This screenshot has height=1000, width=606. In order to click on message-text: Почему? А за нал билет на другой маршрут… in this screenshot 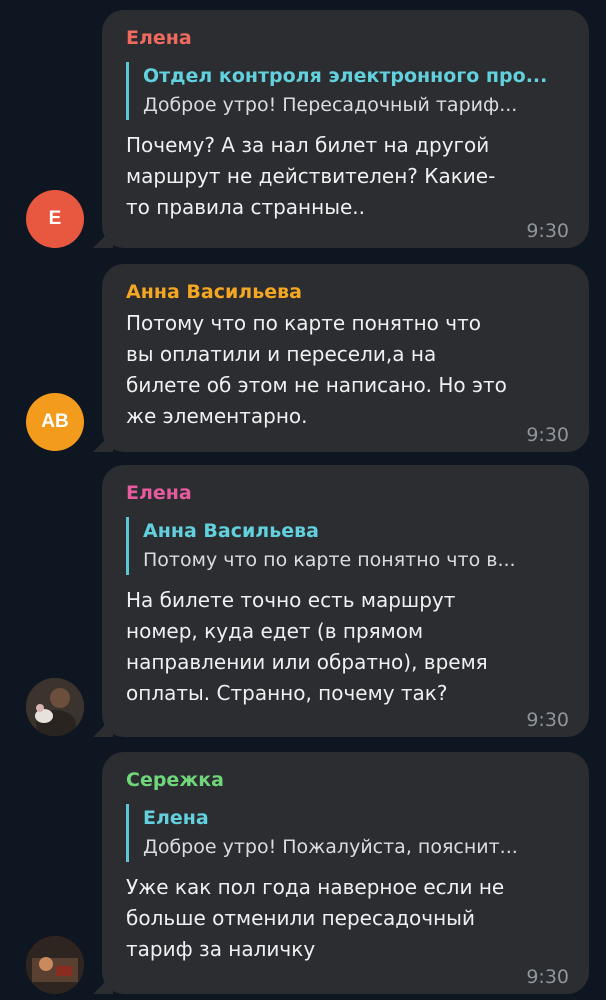, I will do `click(311, 176)`.